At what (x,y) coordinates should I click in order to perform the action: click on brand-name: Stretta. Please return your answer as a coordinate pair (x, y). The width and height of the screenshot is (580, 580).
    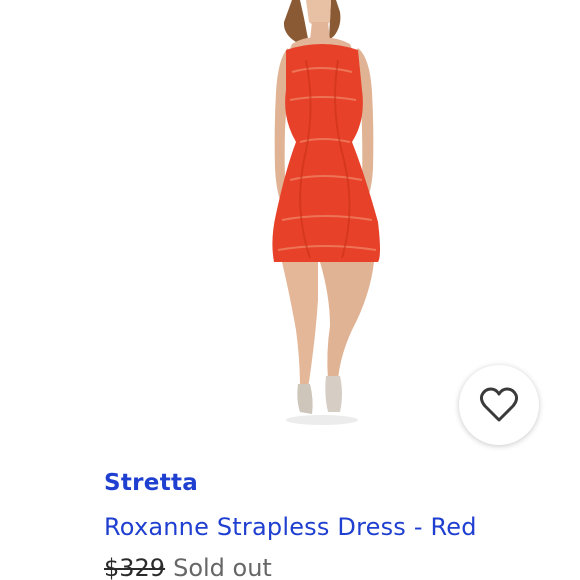
    Looking at the image, I should click on (151, 483).